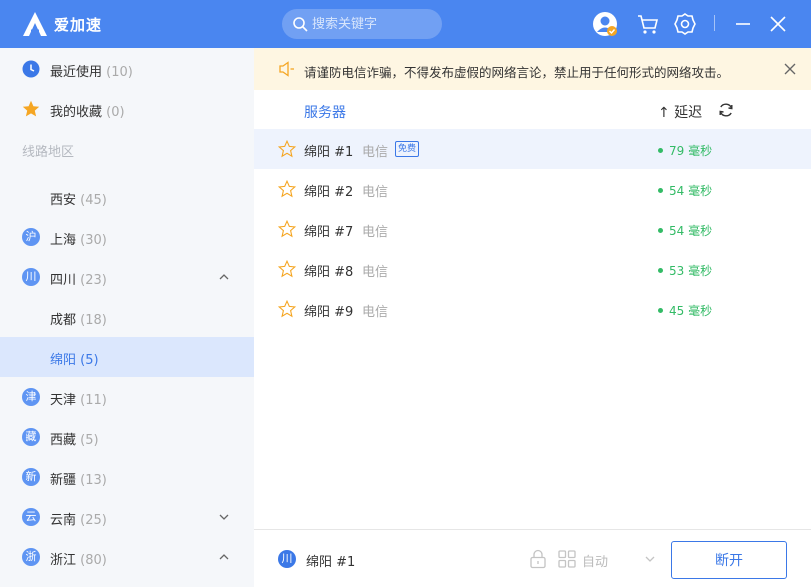  I want to click on sidebar-item-region: 浙 浙江 (80), so click(127, 557).